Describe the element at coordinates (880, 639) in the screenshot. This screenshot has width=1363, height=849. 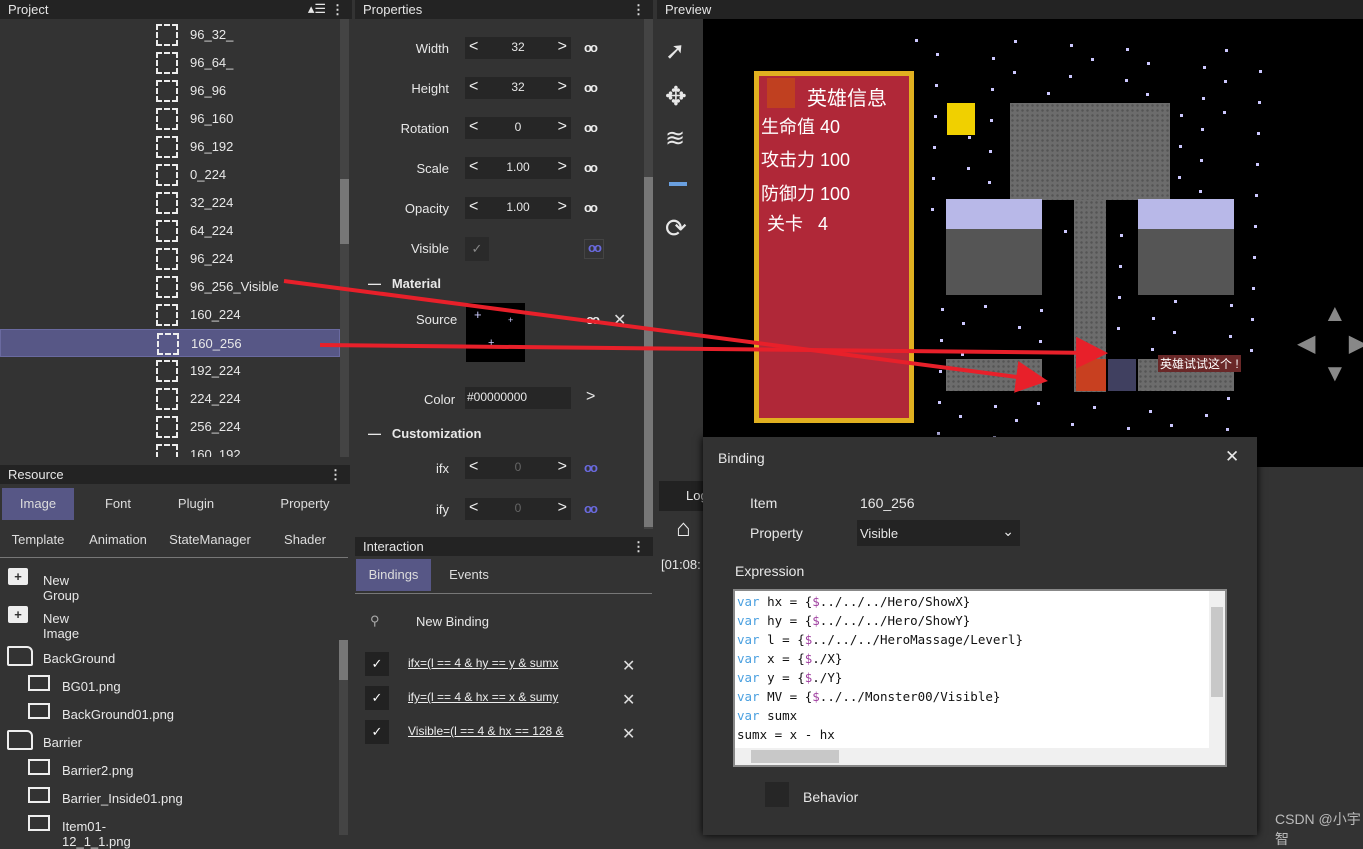
I see `code-line: var l = {$../../../HeroMassage/Leverl}` at that location.